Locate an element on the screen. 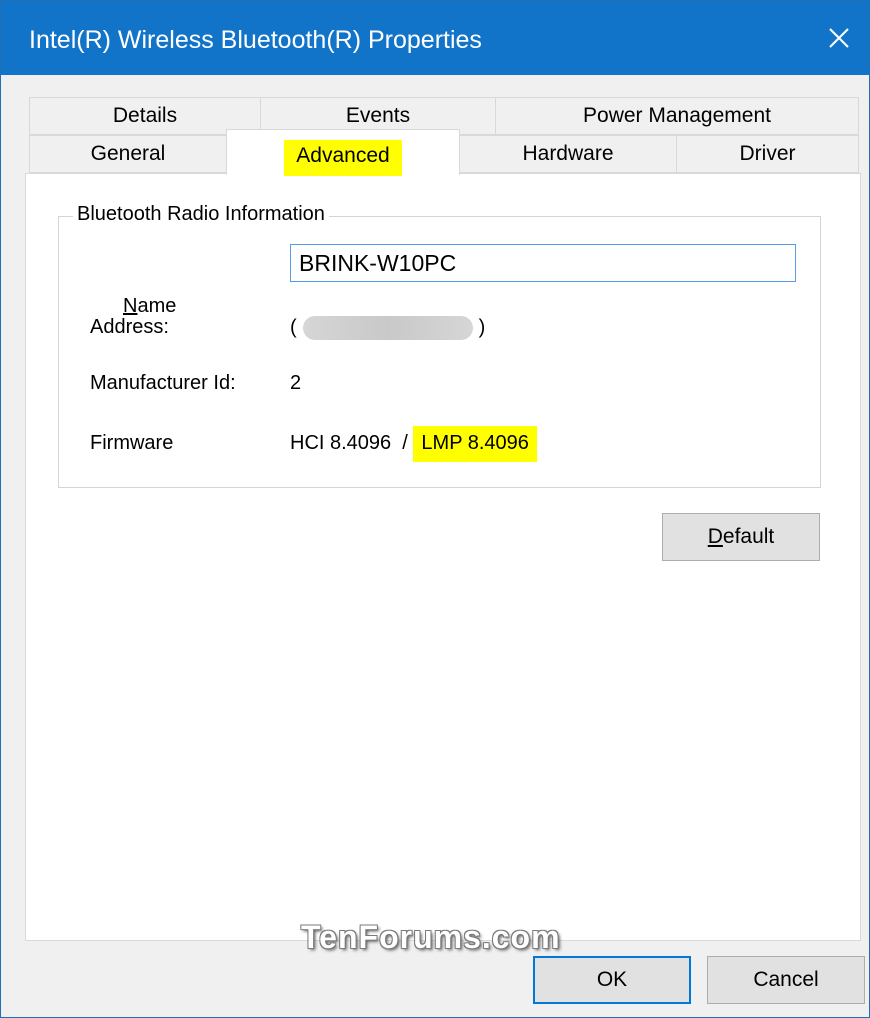 The height and width of the screenshot is (1018, 870). default-button-label: Default is located at coordinates (741, 537).